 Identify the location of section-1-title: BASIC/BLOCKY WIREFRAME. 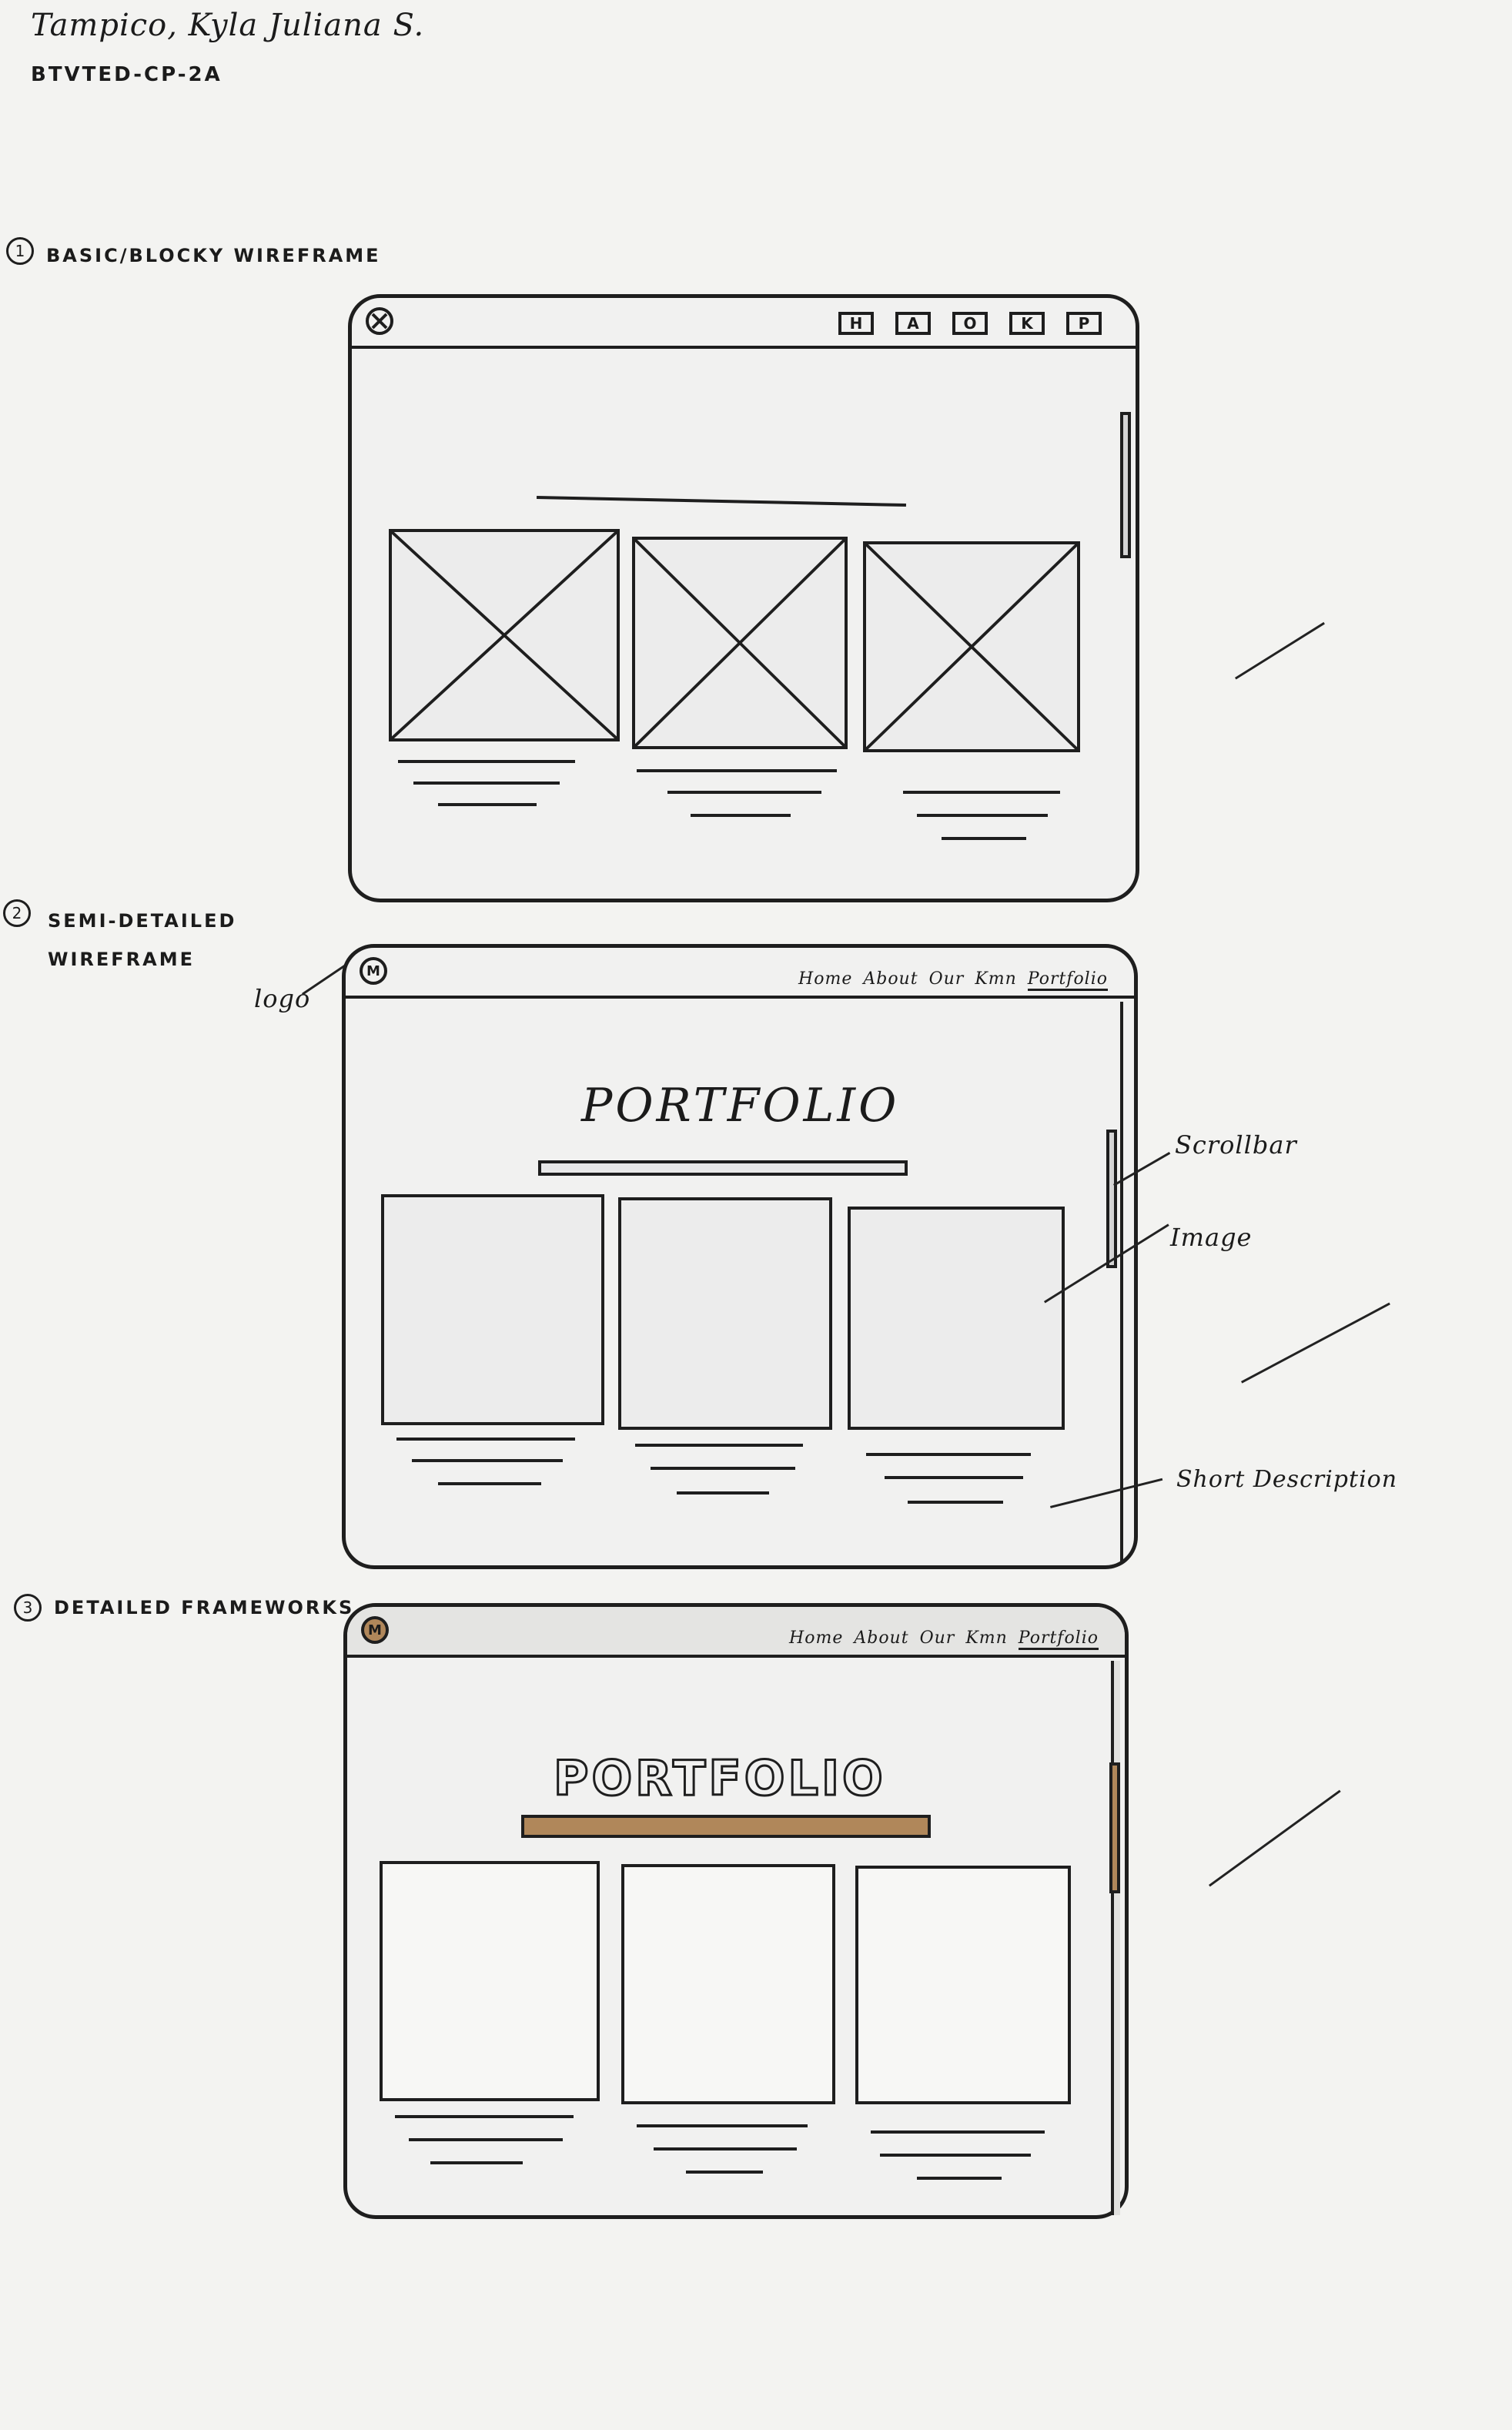
(213, 255).